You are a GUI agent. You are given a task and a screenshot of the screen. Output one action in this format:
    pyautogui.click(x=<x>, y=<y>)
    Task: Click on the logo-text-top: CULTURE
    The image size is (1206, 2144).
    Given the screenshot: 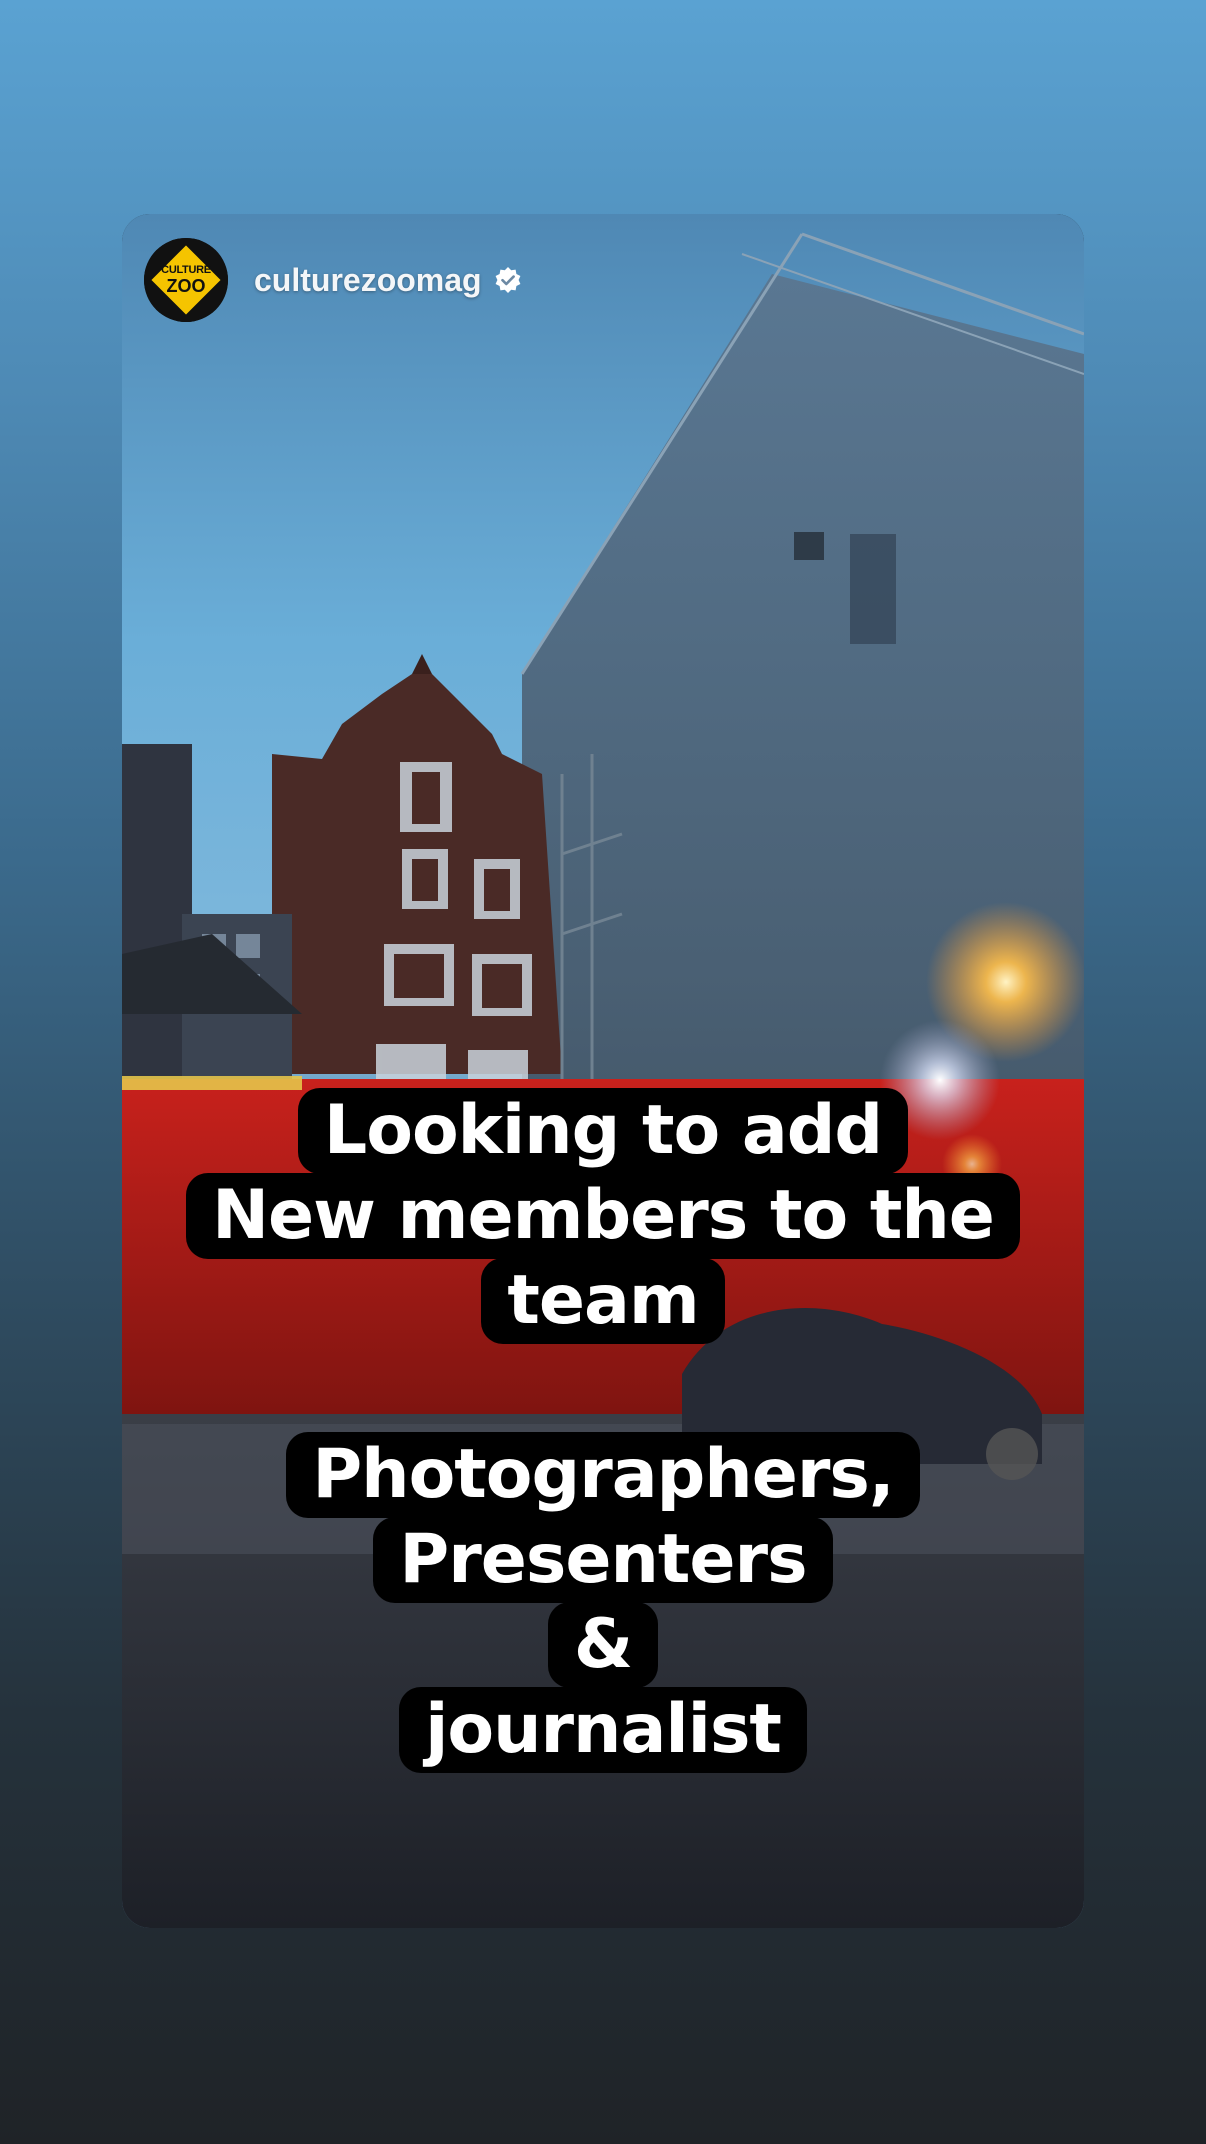 What is the action you would take?
    pyautogui.click(x=186, y=270)
    